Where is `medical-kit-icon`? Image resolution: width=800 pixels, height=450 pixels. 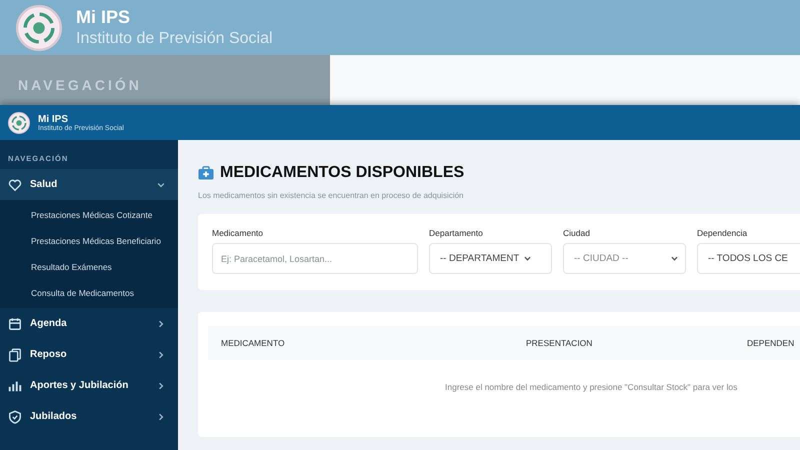 medical-kit-icon is located at coordinates (206, 173).